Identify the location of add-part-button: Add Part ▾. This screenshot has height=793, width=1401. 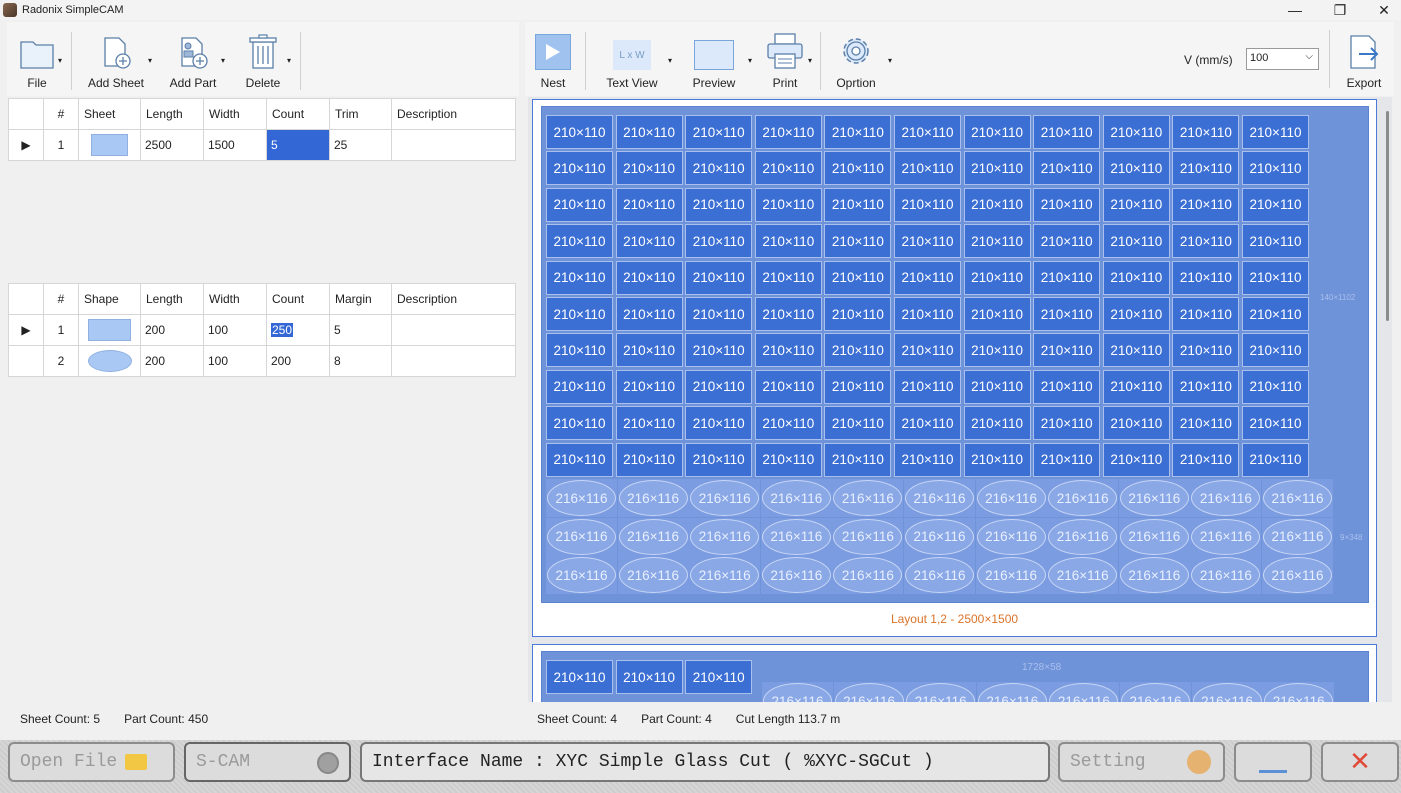
(193, 61).